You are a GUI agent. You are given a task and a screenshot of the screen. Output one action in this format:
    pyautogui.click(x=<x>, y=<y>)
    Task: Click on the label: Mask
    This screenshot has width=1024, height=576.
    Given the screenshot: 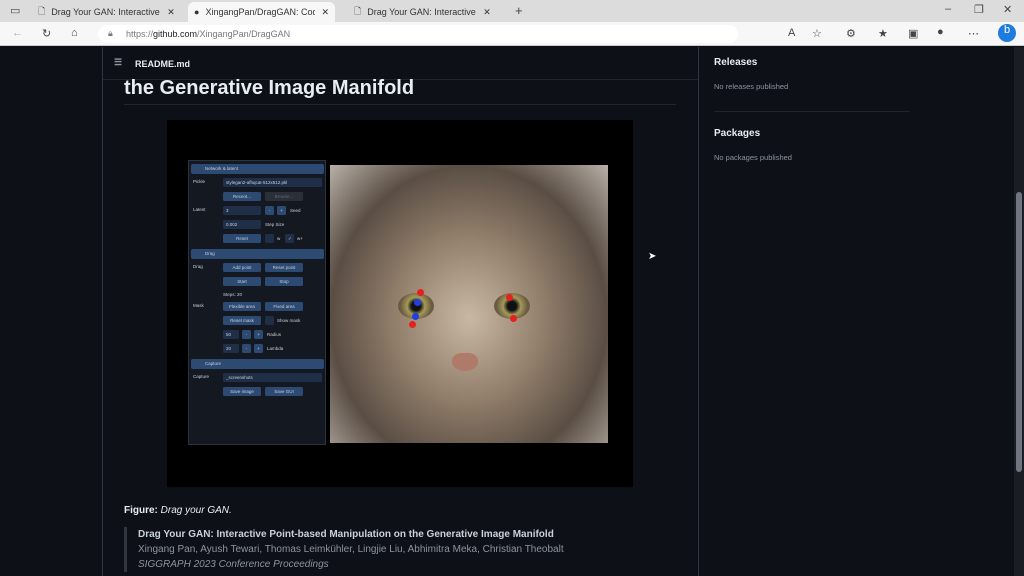 What is the action you would take?
    pyautogui.click(x=198, y=305)
    